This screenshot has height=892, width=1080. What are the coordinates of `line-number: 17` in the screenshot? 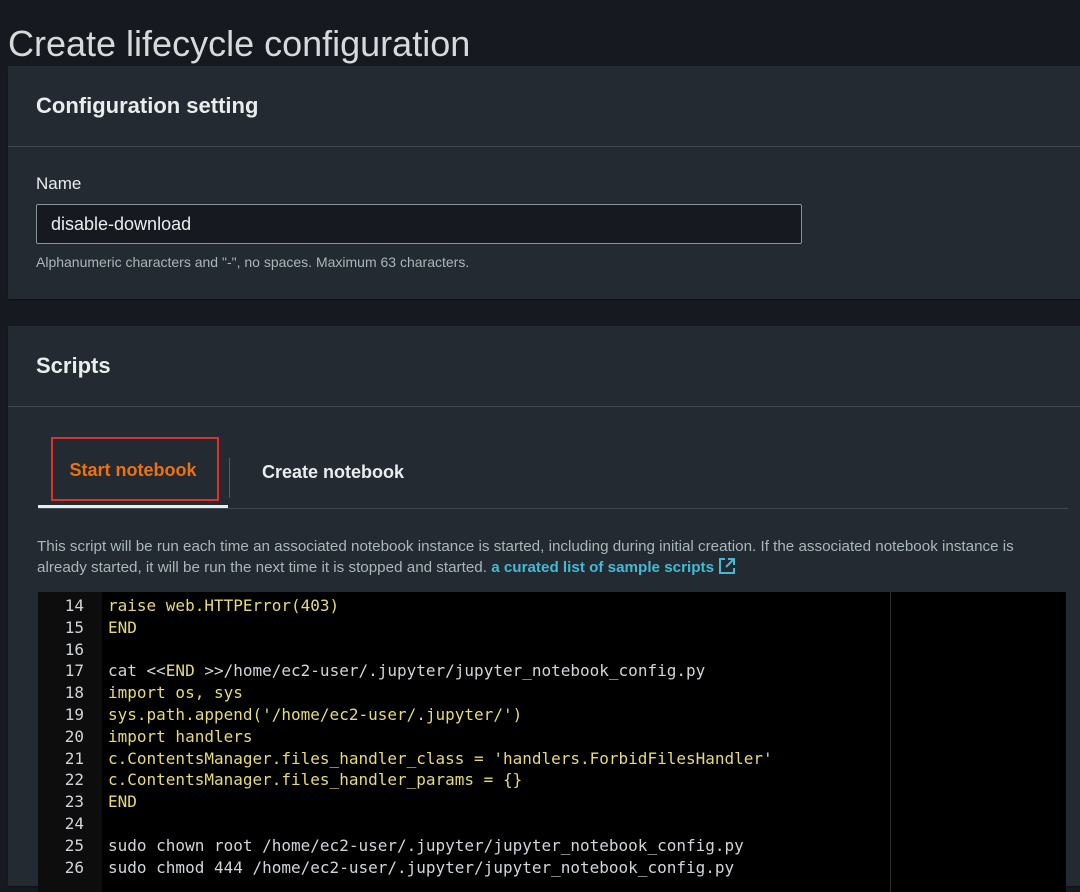 It's located at (74, 671).